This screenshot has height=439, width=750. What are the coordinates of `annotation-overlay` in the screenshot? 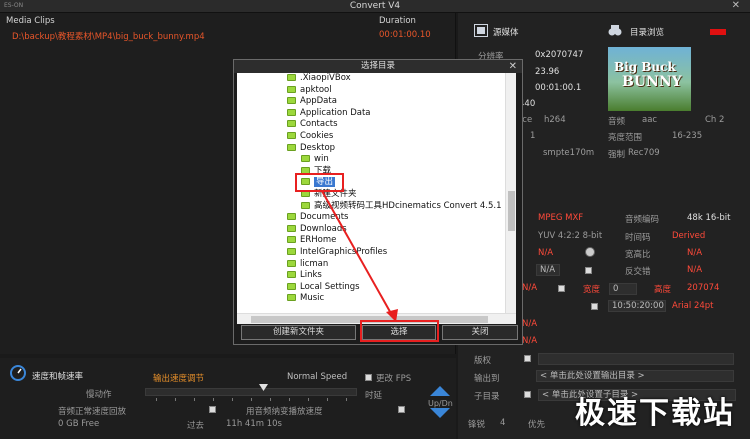 It's located at (367, 257).